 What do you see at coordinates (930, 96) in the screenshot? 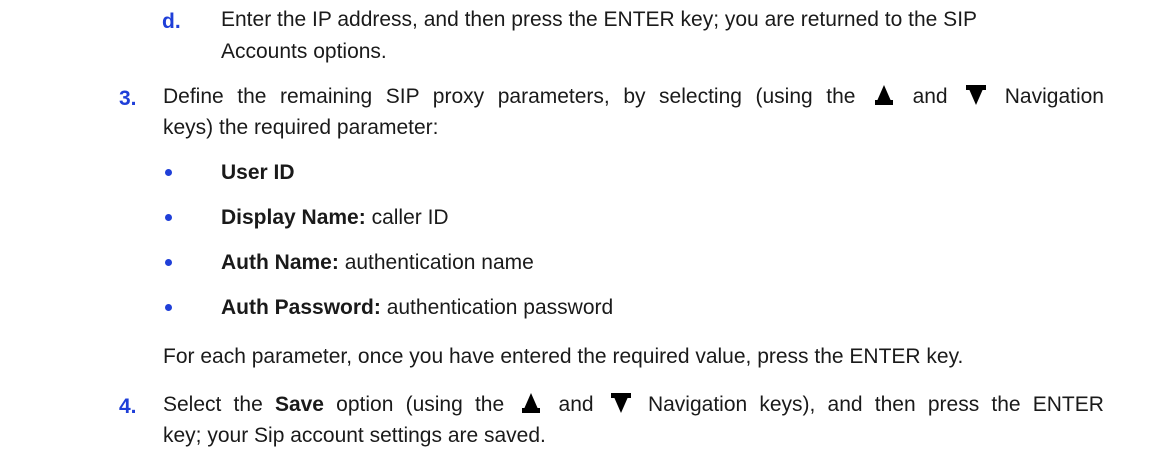
I see `step-3-and: and` at bounding box center [930, 96].